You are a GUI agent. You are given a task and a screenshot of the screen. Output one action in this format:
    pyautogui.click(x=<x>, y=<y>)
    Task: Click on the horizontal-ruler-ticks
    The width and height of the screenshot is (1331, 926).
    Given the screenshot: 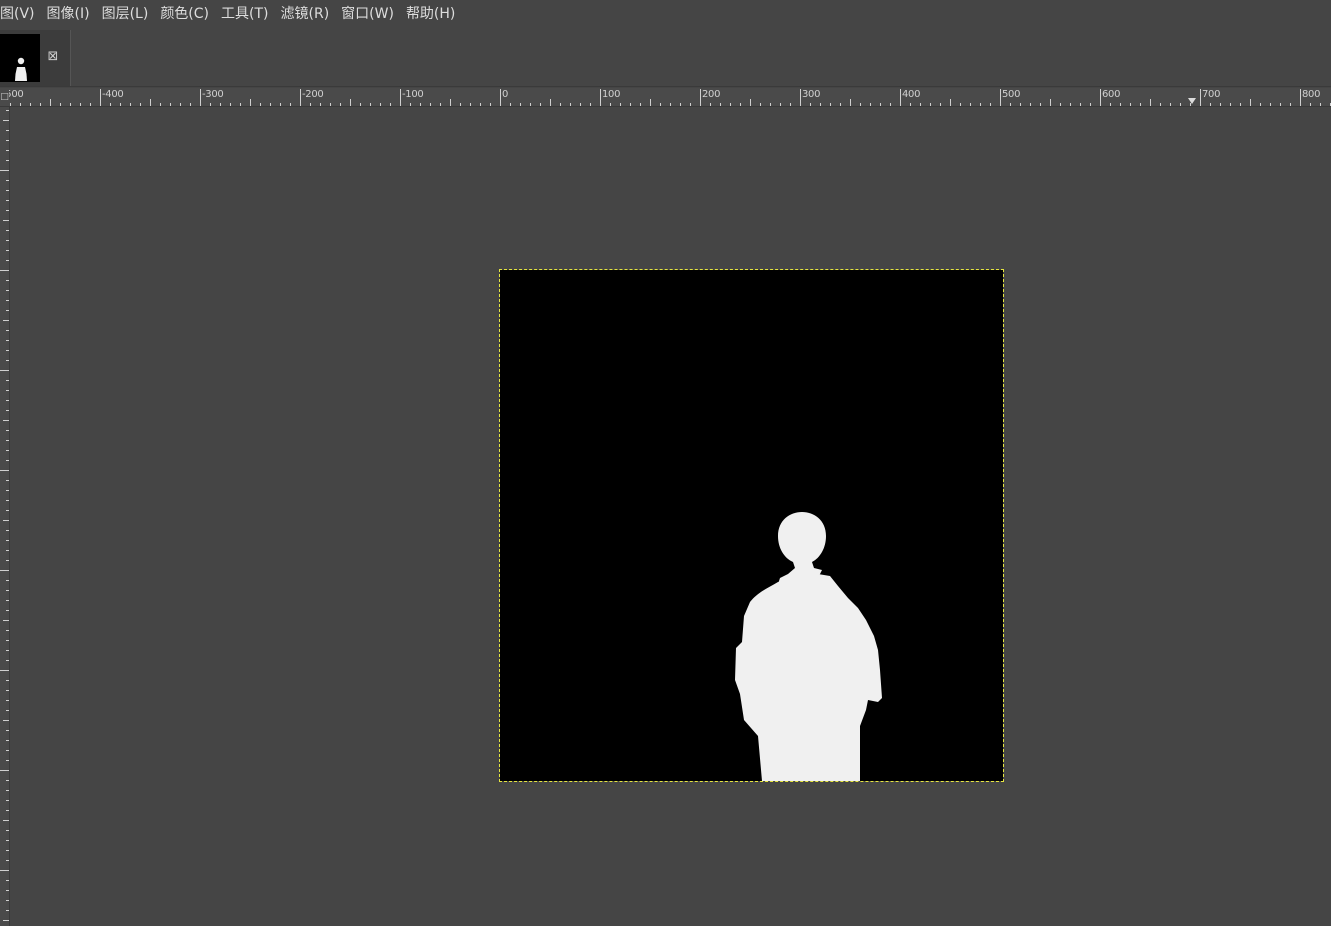 What is the action you would take?
    pyautogui.click(x=665, y=97)
    